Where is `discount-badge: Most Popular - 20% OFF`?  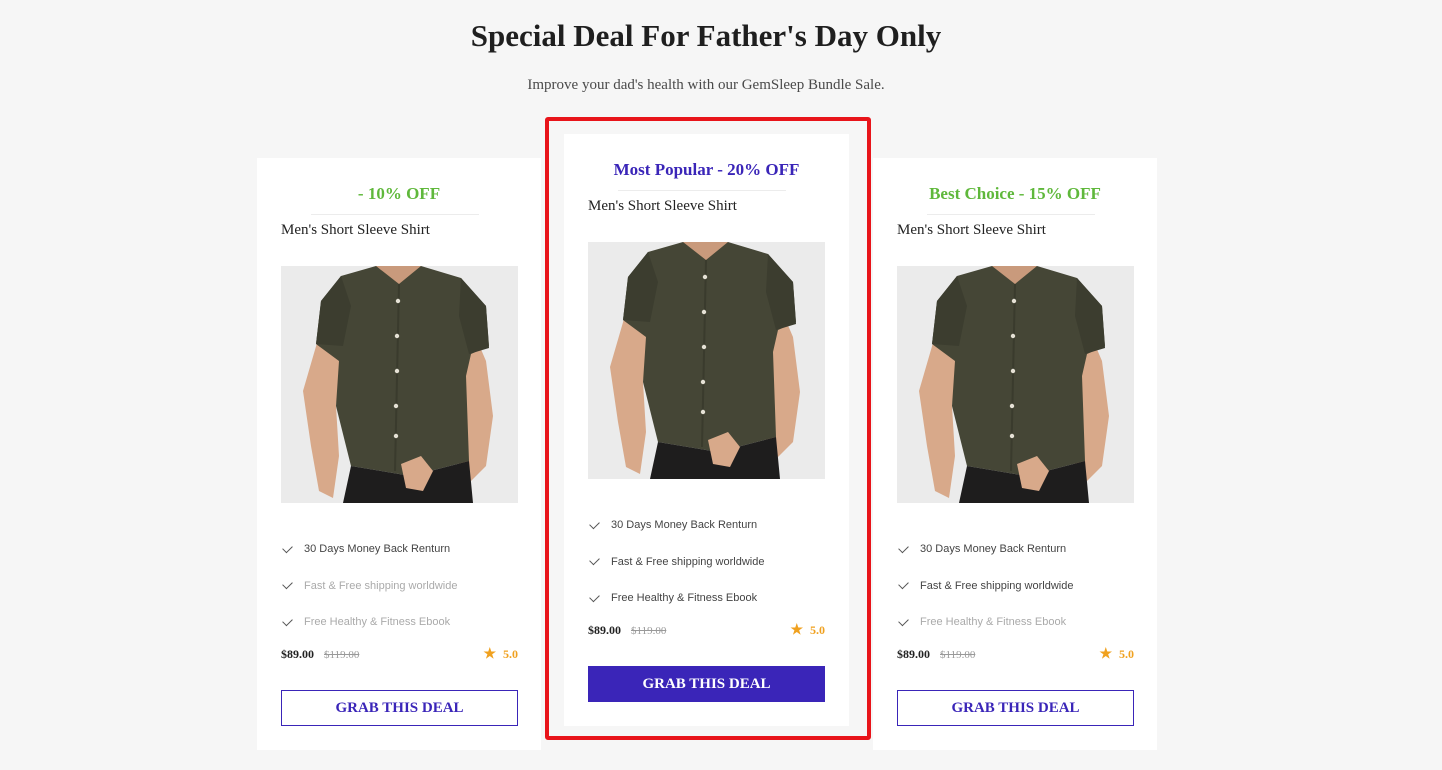
discount-badge: Most Popular - 20% OFF is located at coordinates (706, 169).